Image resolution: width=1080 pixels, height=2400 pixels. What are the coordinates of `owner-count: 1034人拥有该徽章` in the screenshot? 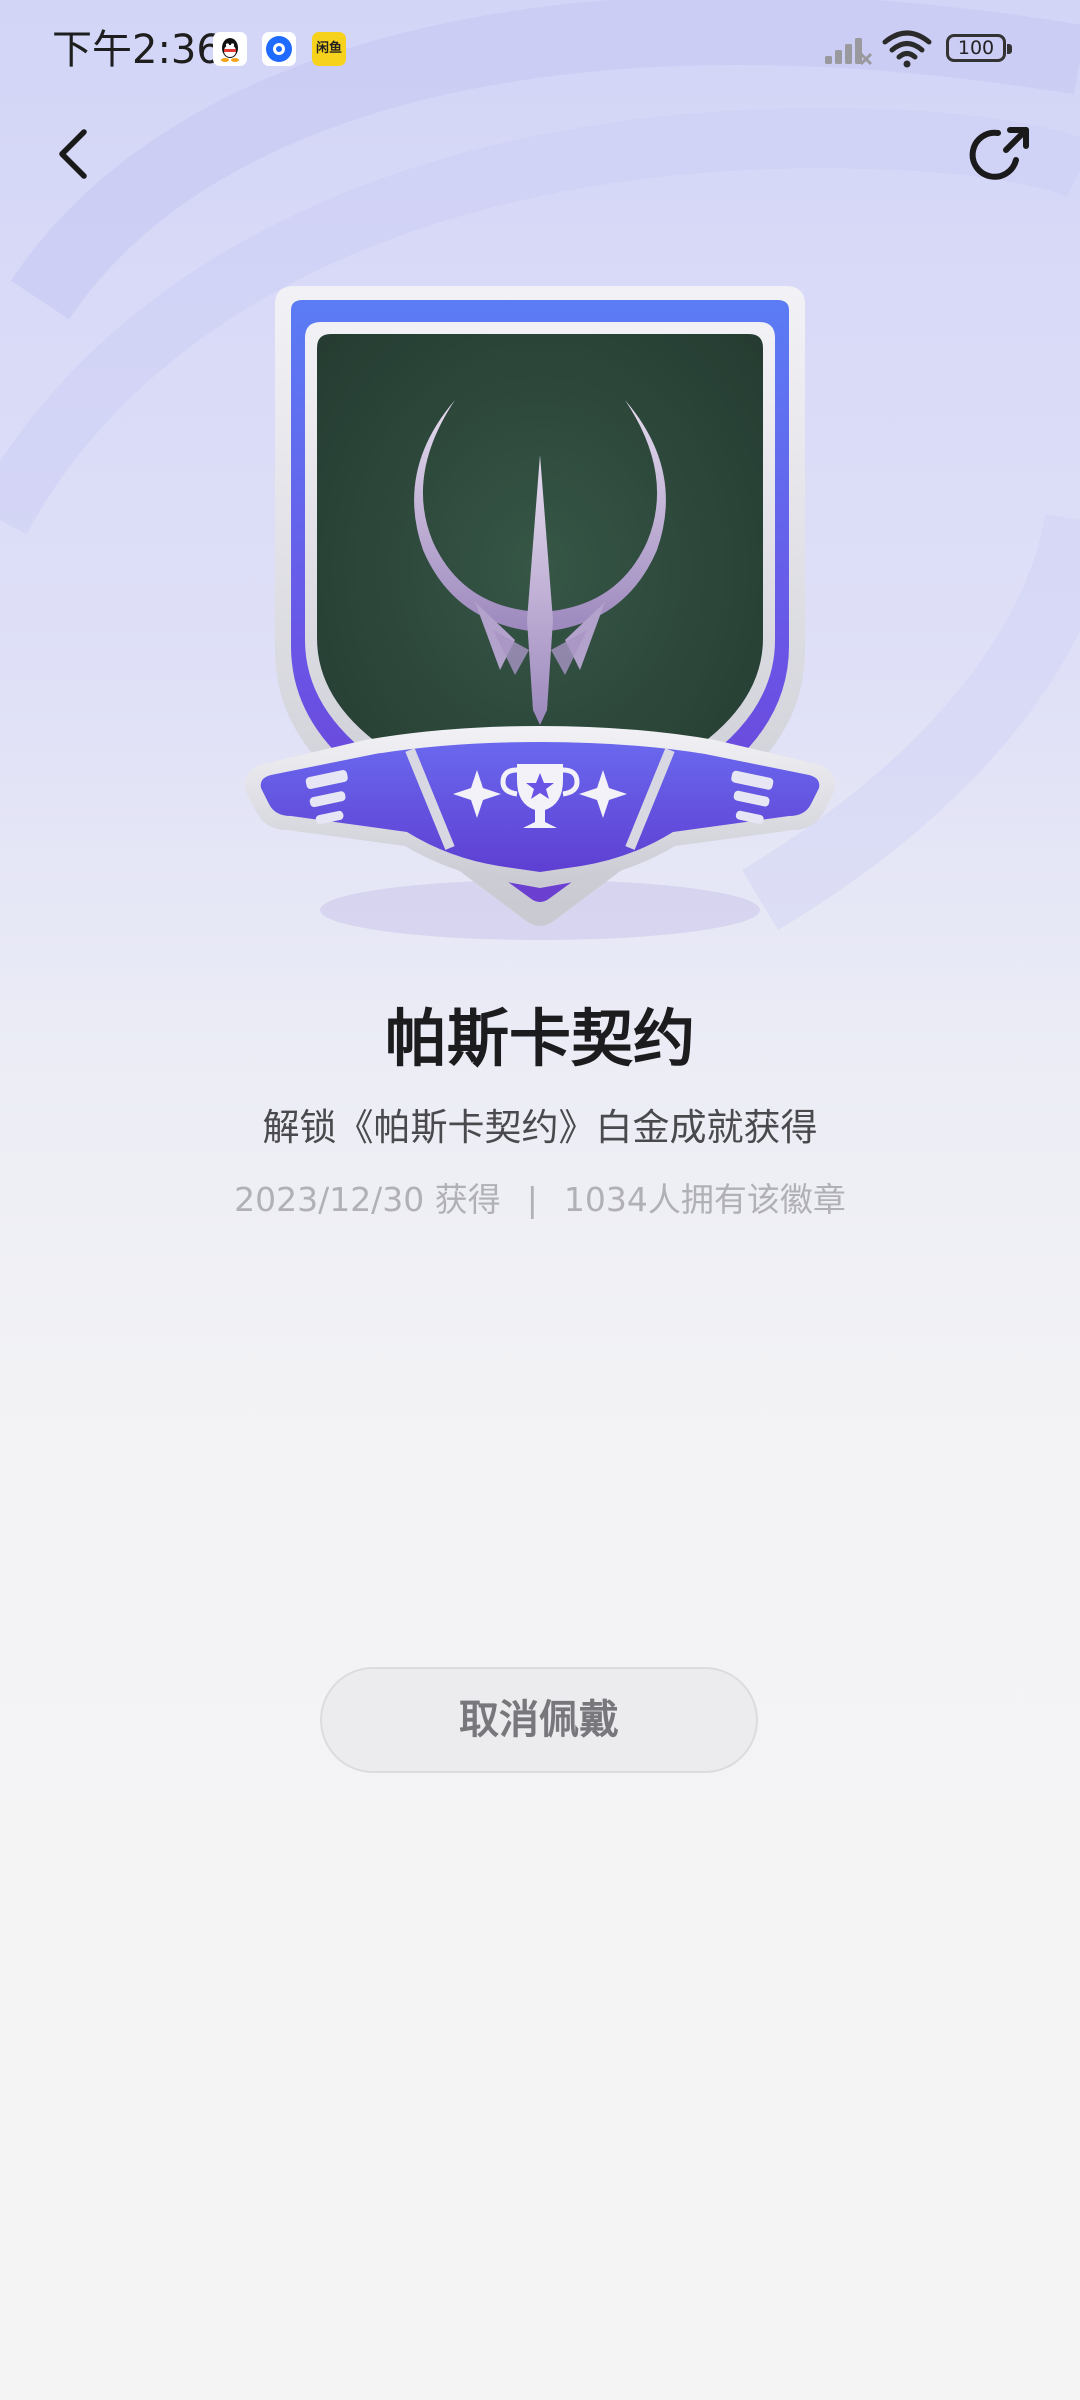 It's located at (704, 1199).